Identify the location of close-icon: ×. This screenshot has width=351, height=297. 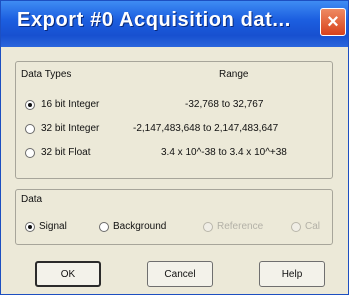
(333, 22).